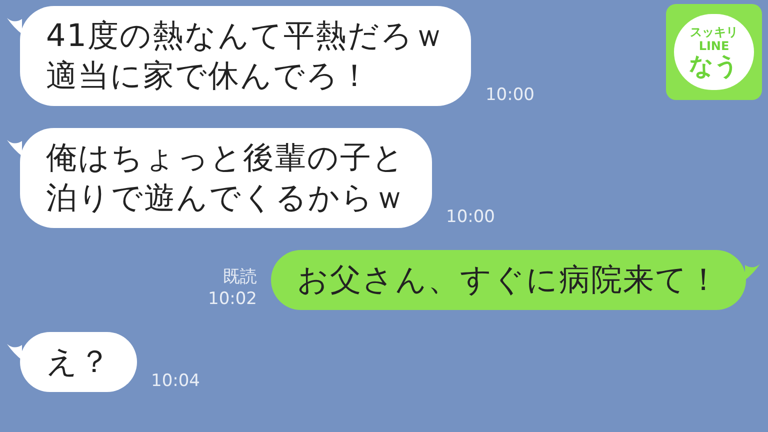 This screenshot has width=768, height=432. Describe the element at coordinates (175, 381) in the screenshot. I see `timestamp: 10:04` at that location.